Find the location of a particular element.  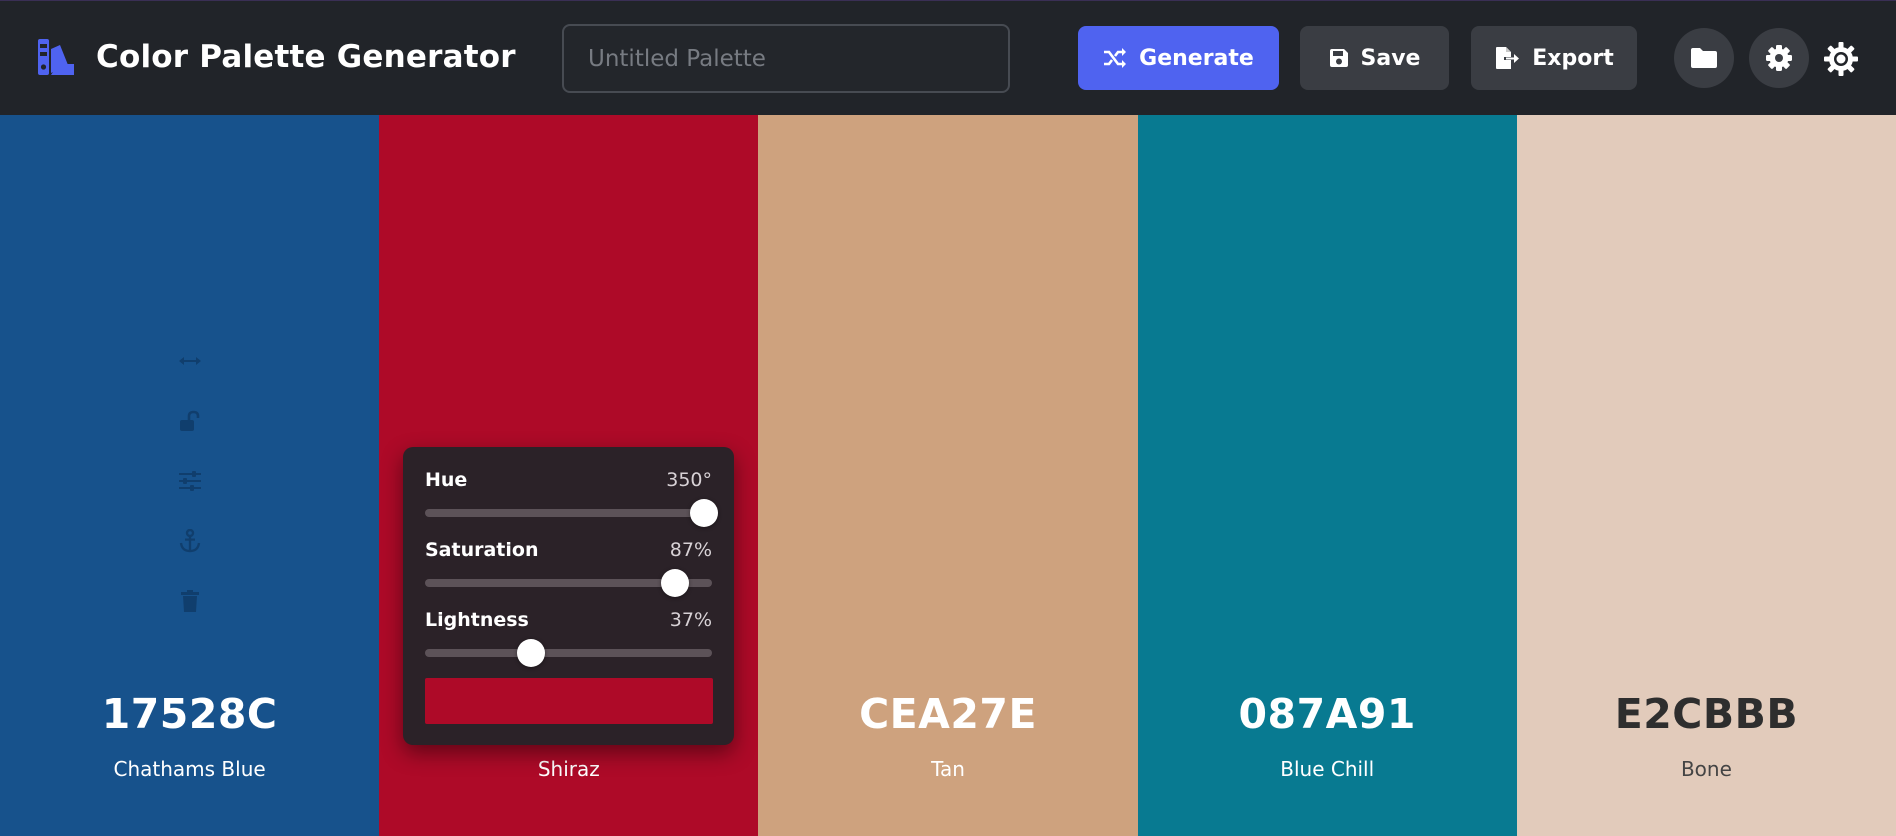

saturation-slider-row: Saturation 87% is located at coordinates (568, 574).